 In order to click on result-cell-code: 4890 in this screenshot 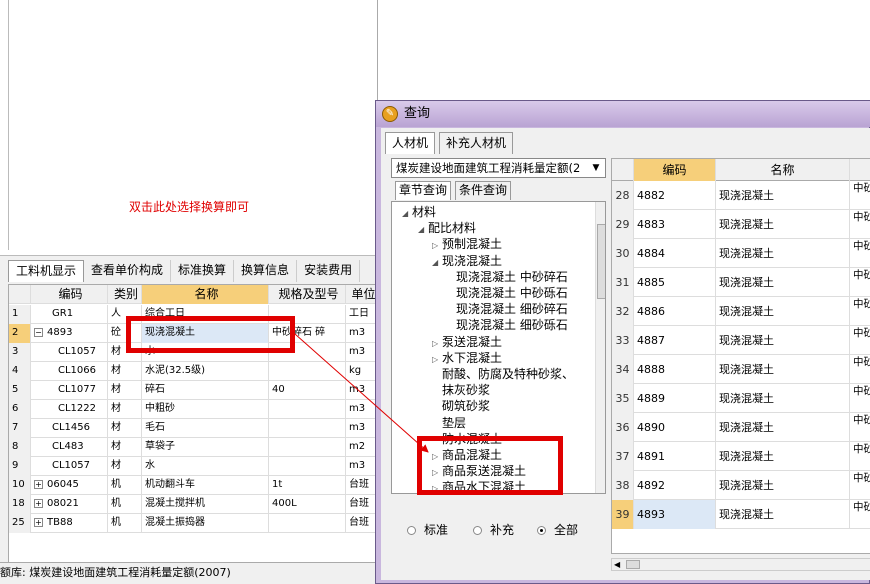, I will do `click(675, 427)`.